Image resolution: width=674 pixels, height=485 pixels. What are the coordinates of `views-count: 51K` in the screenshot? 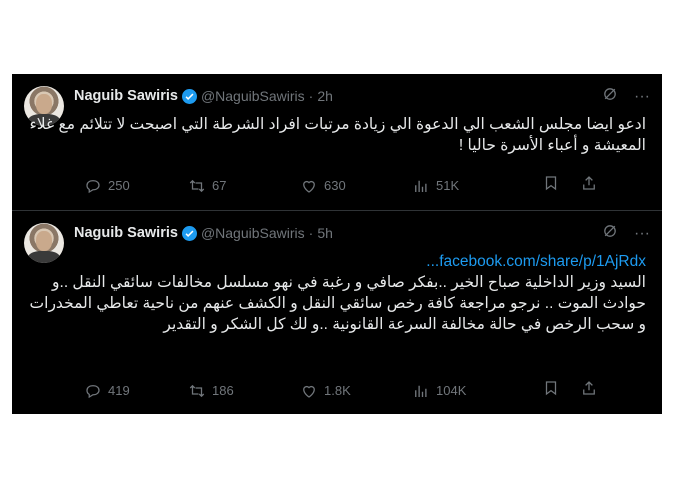 It's located at (448, 185).